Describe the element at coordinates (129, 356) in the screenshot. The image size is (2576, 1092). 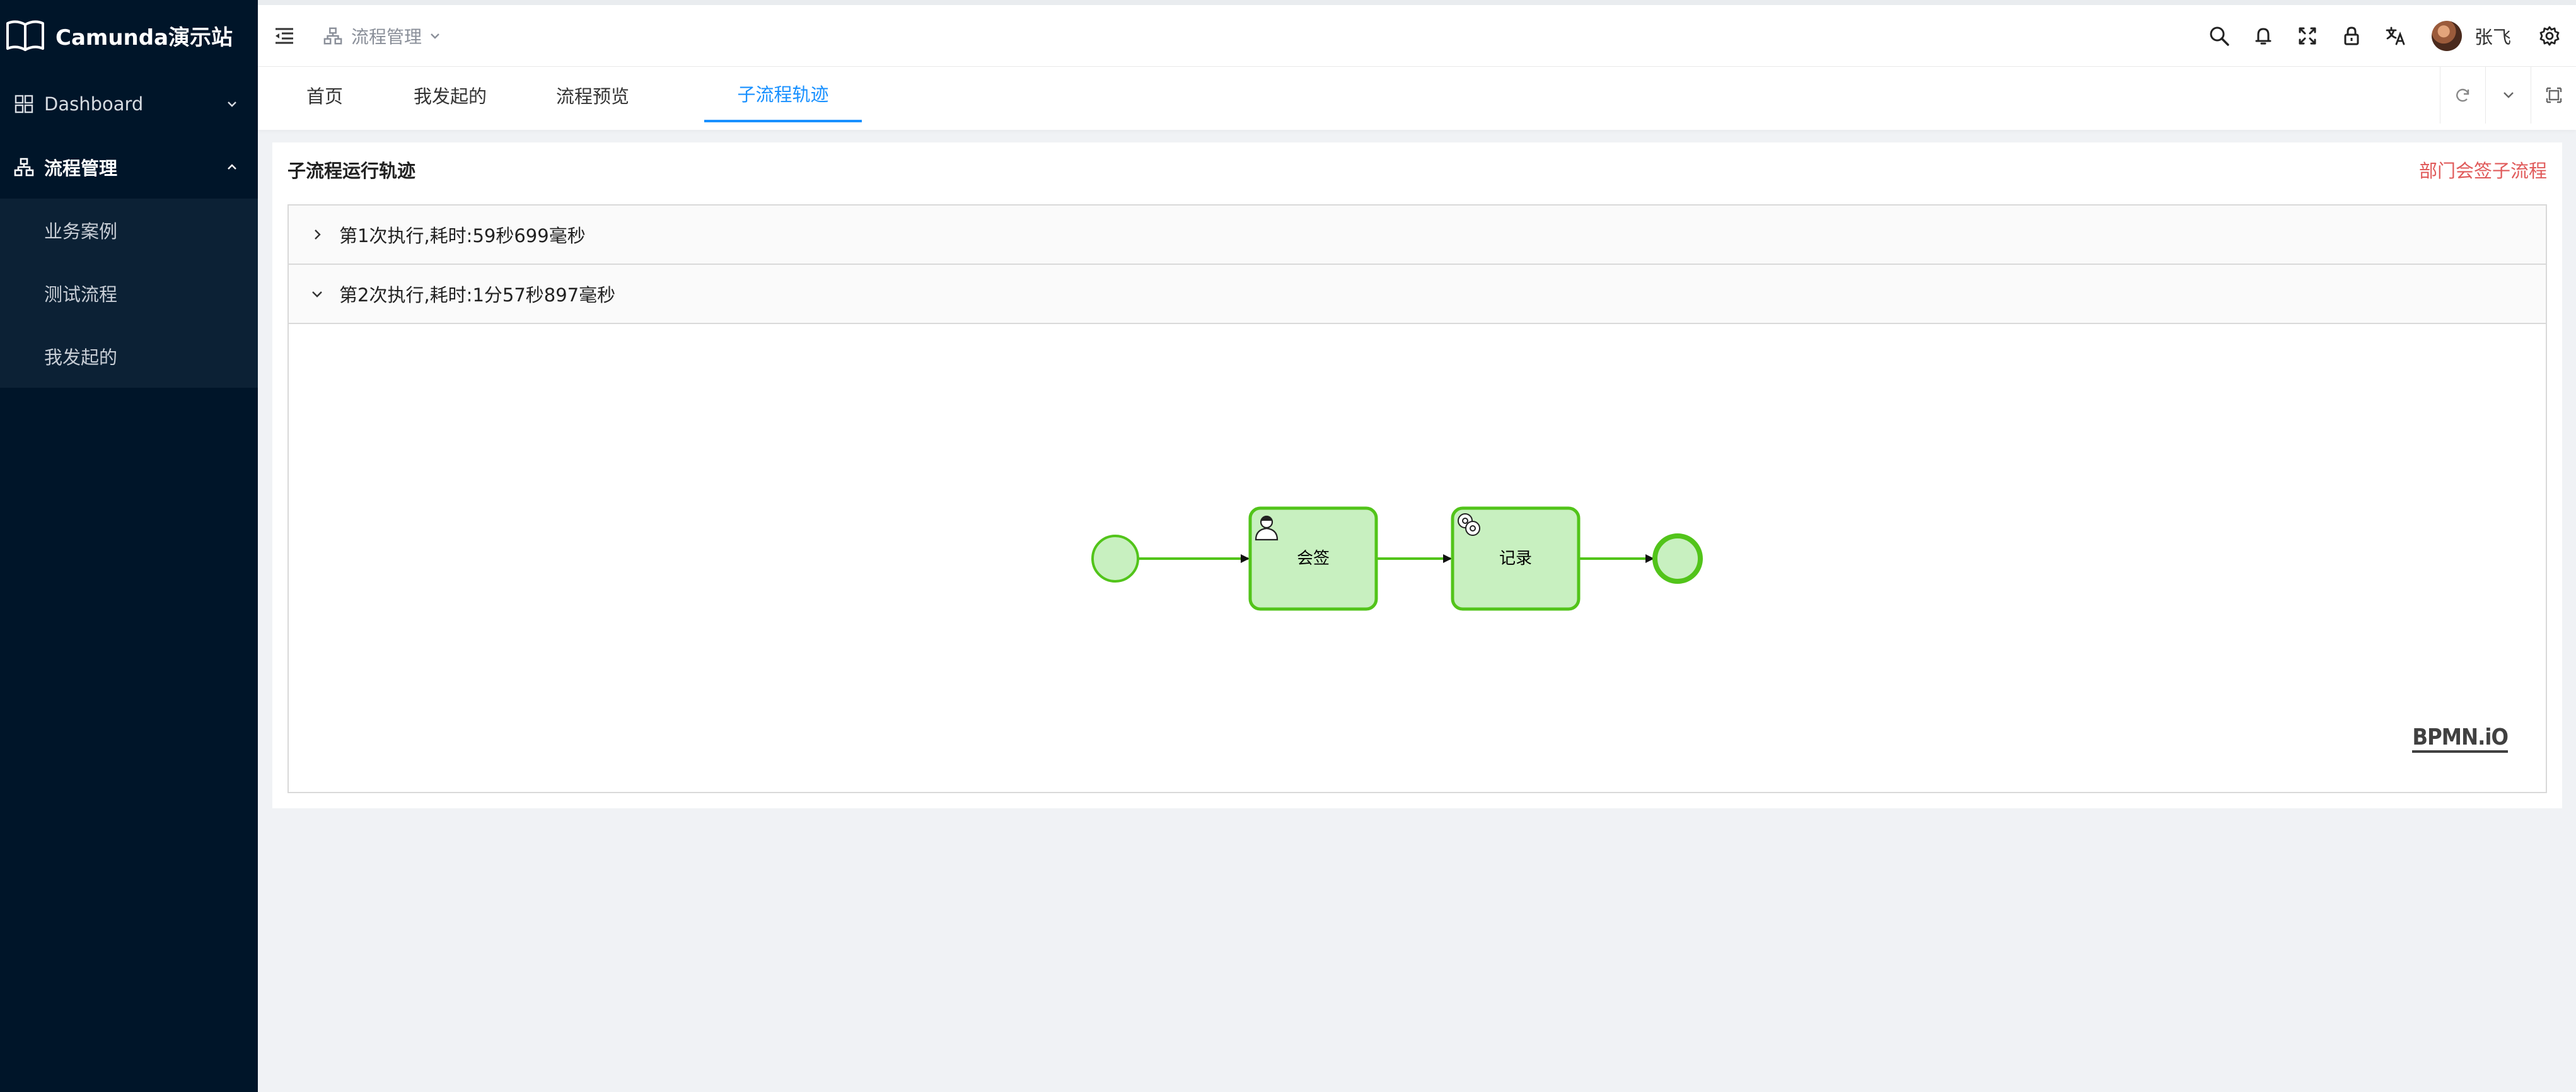
I see `sidebar-item-my-initiated: 我发起的` at that location.